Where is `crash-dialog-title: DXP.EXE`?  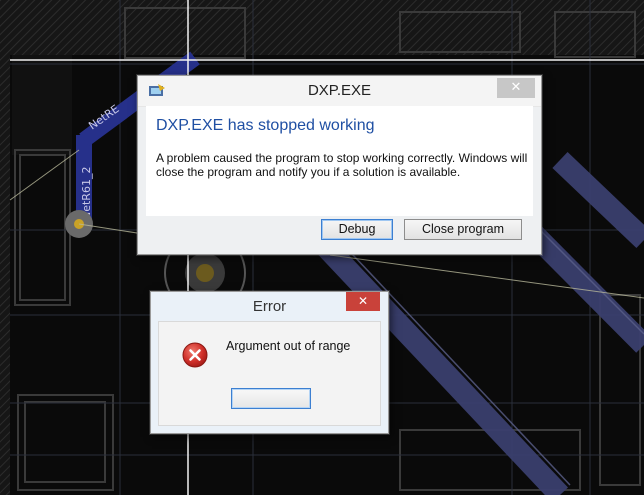
crash-dialog-title: DXP.EXE is located at coordinates (339, 90).